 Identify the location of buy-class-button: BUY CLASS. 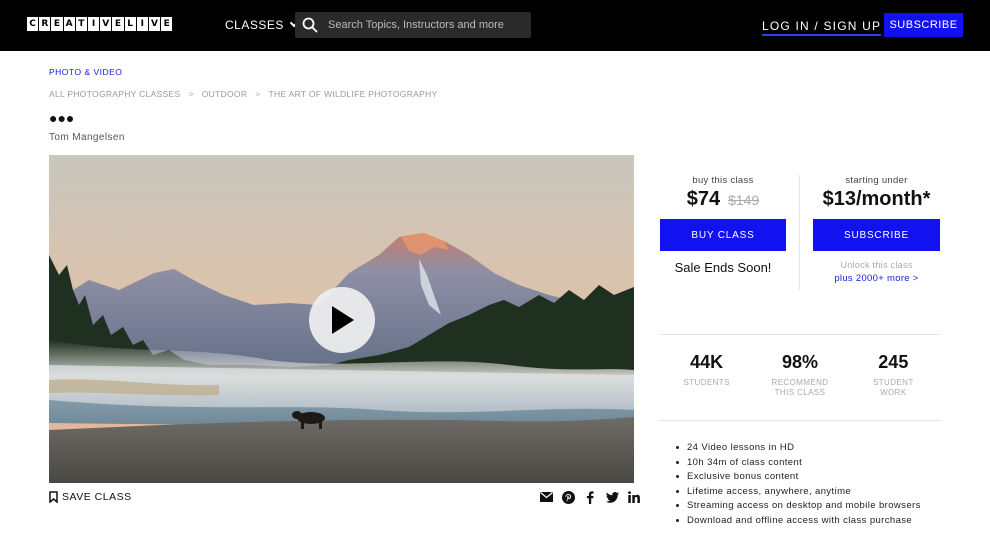
(723, 235).